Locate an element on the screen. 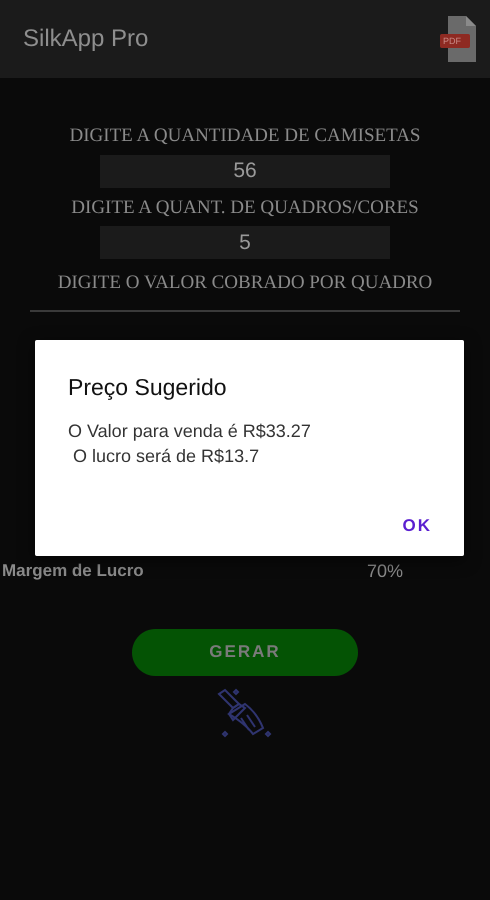 Image resolution: width=490 pixels, height=900 pixels. field-label: DIGITE O VALOR COBRADO POR QUADRO is located at coordinates (245, 283).